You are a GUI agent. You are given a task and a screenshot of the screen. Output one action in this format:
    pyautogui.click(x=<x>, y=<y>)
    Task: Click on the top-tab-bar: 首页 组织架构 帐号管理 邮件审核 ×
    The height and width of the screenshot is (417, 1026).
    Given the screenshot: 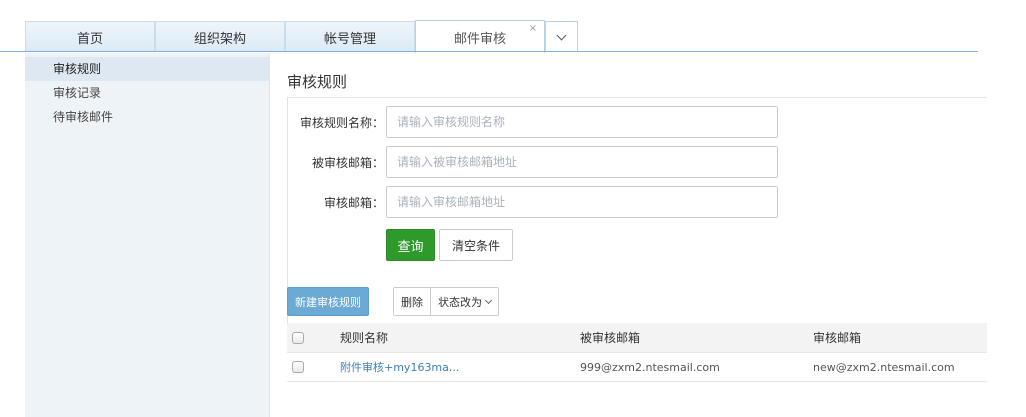 What is the action you would take?
    pyautogui.click(x=513, y=26)
    